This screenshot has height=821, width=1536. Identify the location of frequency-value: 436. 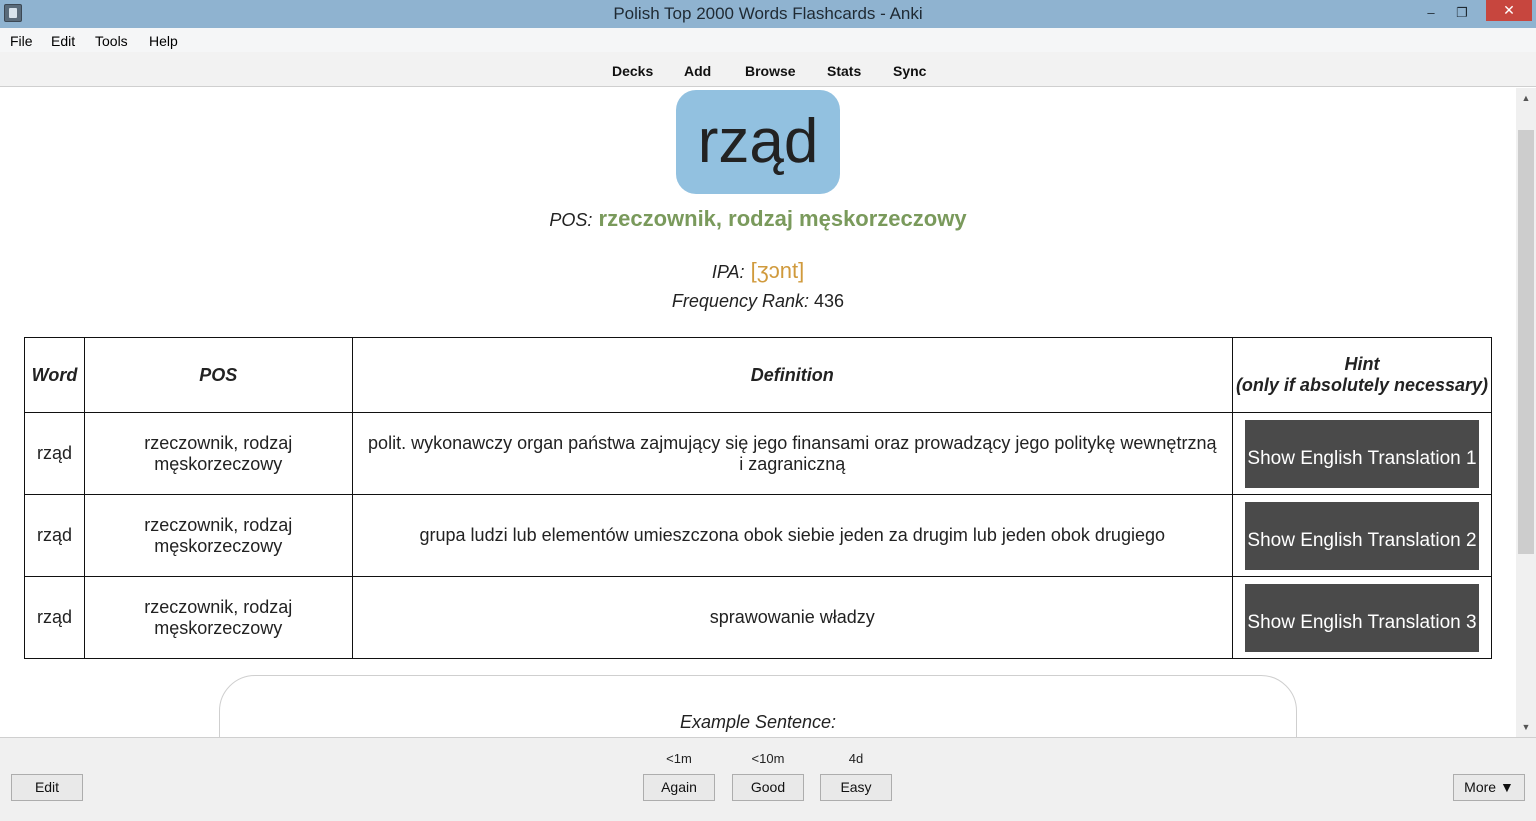
(829, 301).